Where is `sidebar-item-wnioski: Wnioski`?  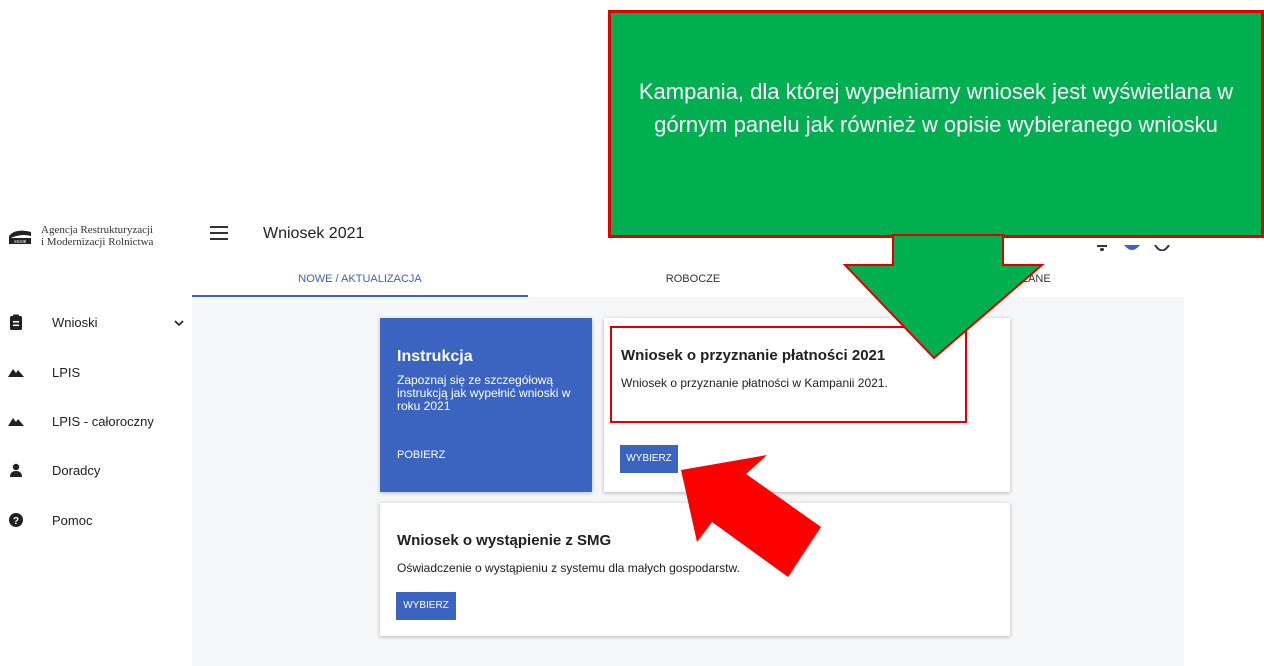 sidebar-item-wnioski: Wnioski is located at coordinates (96, 322).